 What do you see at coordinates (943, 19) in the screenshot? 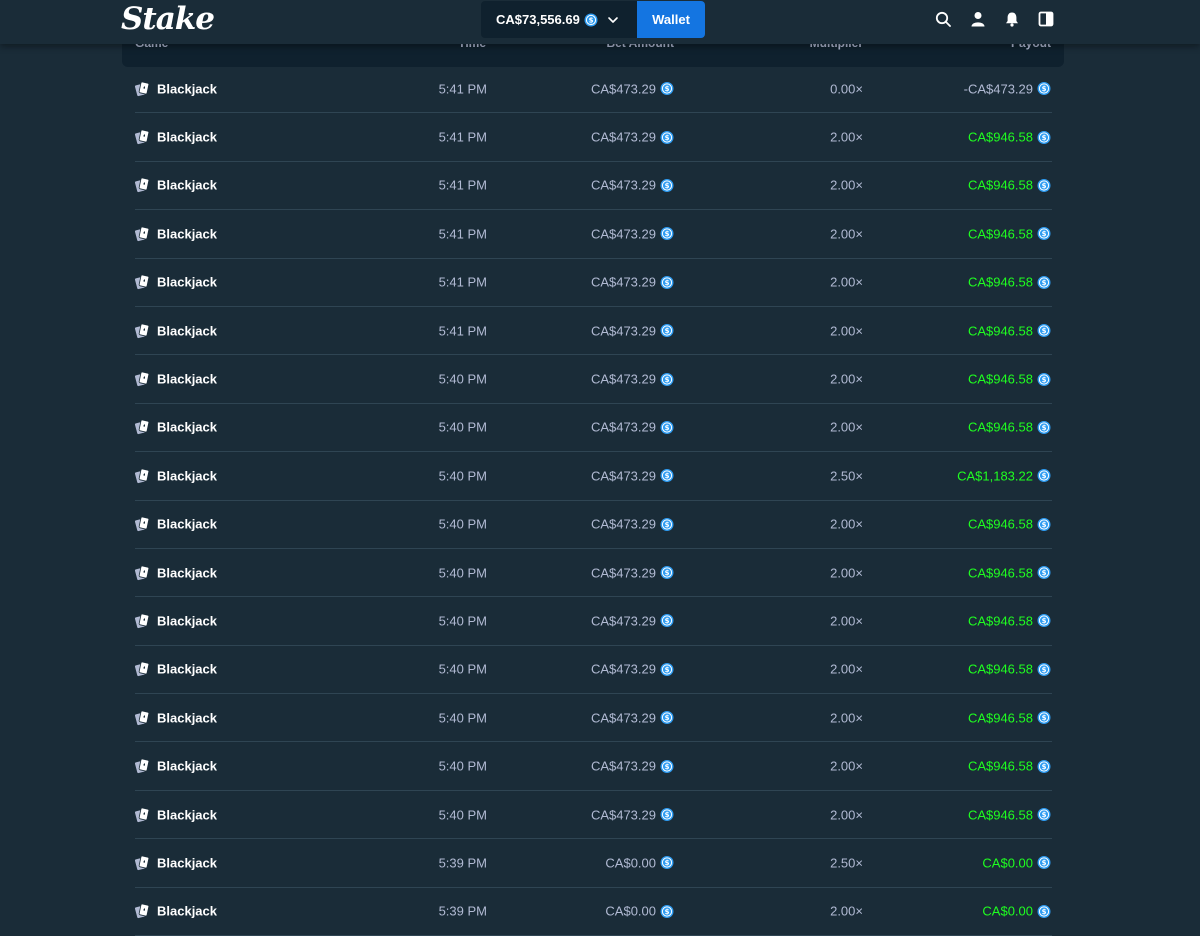
I see `search-icon` at bounding box center [943, 19].